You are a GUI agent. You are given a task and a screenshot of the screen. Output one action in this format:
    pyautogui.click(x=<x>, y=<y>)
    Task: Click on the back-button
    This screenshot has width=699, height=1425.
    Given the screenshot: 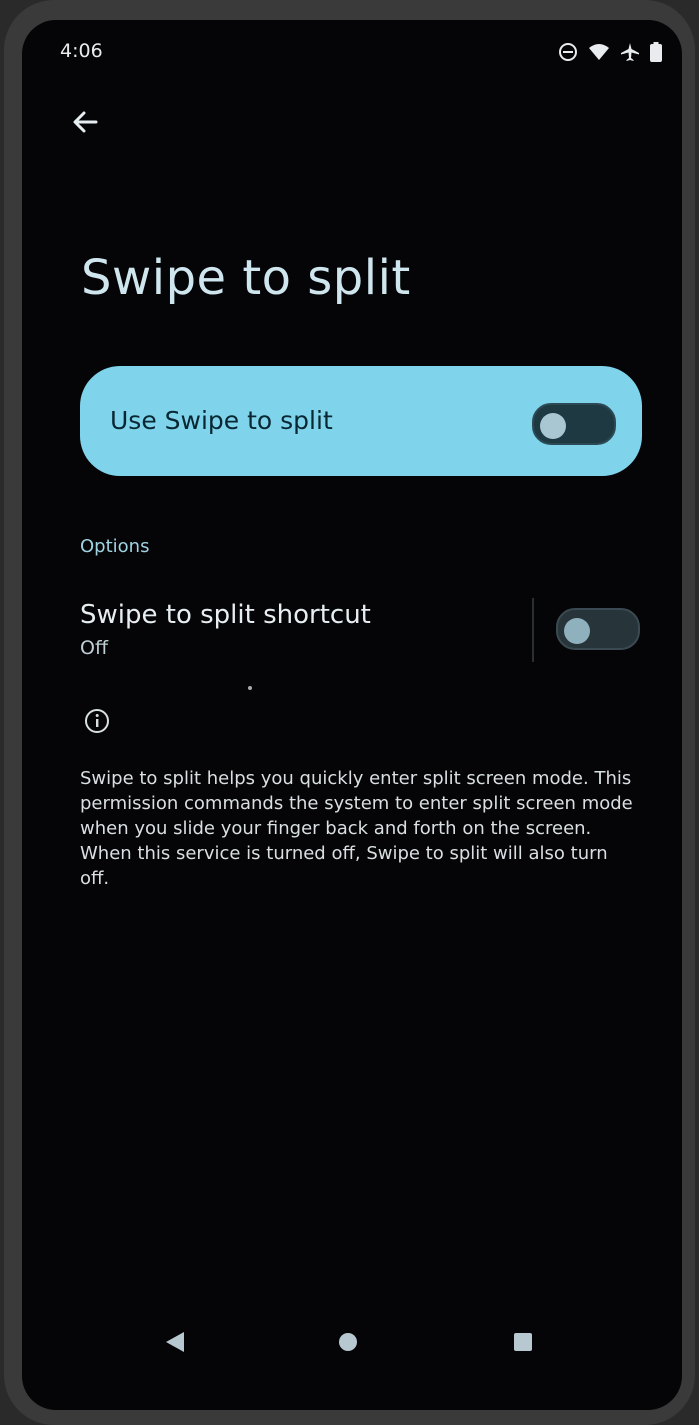 What is the action you would take?
    pyautogui.click(x=86, y=122)
    